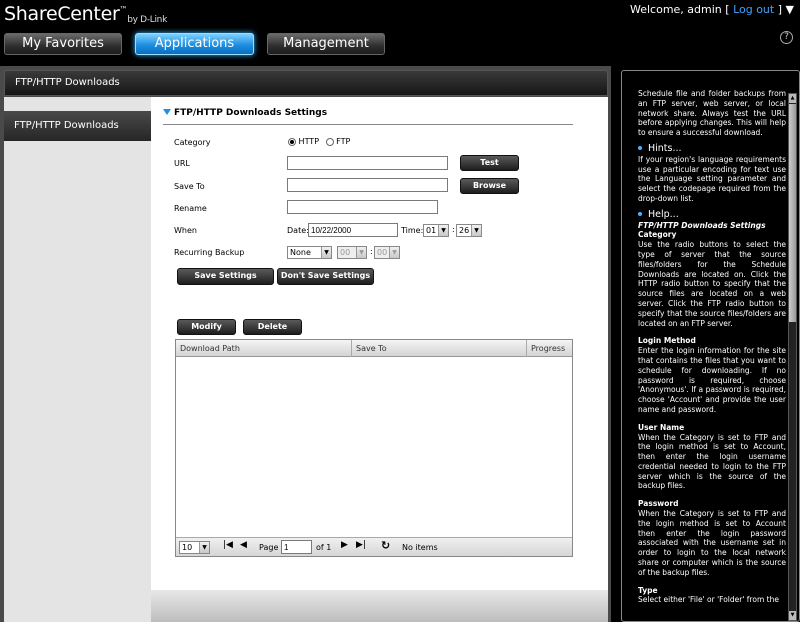 Image resolution: width=800 pixels, height=622 pixels. Describe the element at coordinates (382, 252) in the screenshot. I see `recurring-minute-value: 00` at that location.